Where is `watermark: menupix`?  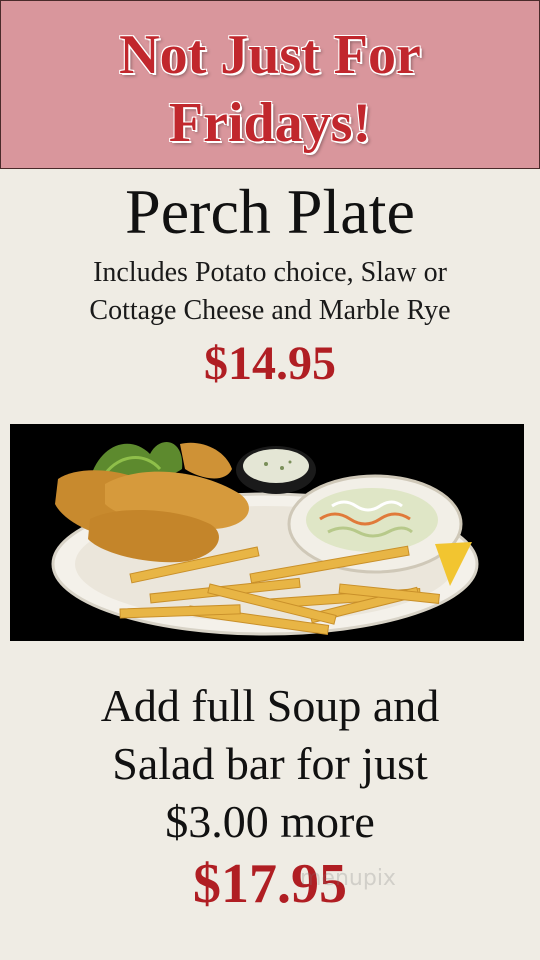 watermark: menupix is located at coordinates (348, 878).